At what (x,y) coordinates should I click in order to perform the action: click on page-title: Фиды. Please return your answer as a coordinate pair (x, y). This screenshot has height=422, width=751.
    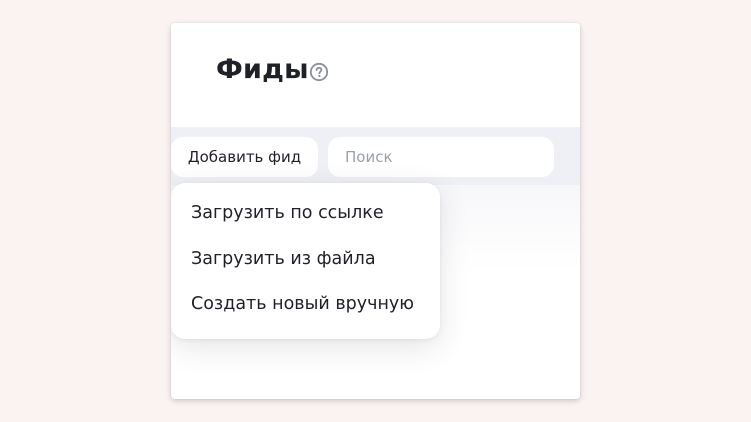
    Looking at the image, I should click on (262, 69).